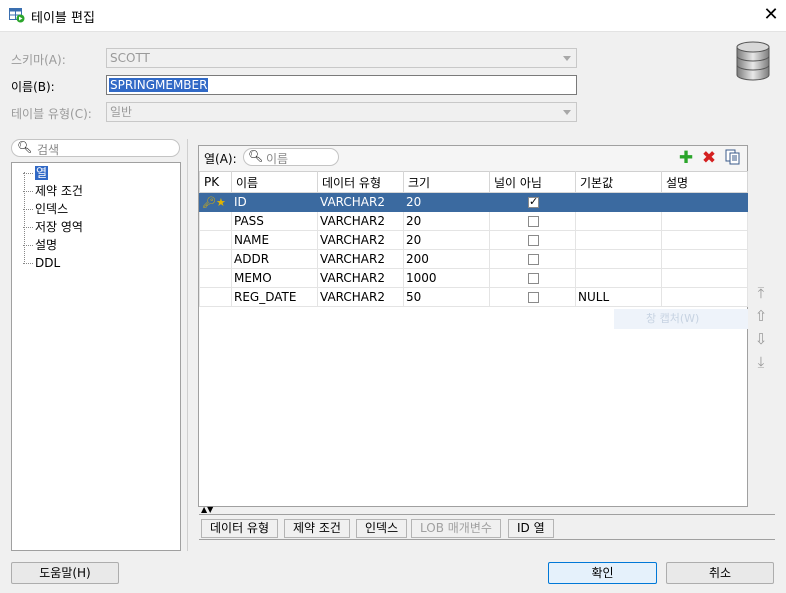 This screenshot has height=593, width=786. I want to click on tab-data-type: 데이터 유형, so click(240, 528).